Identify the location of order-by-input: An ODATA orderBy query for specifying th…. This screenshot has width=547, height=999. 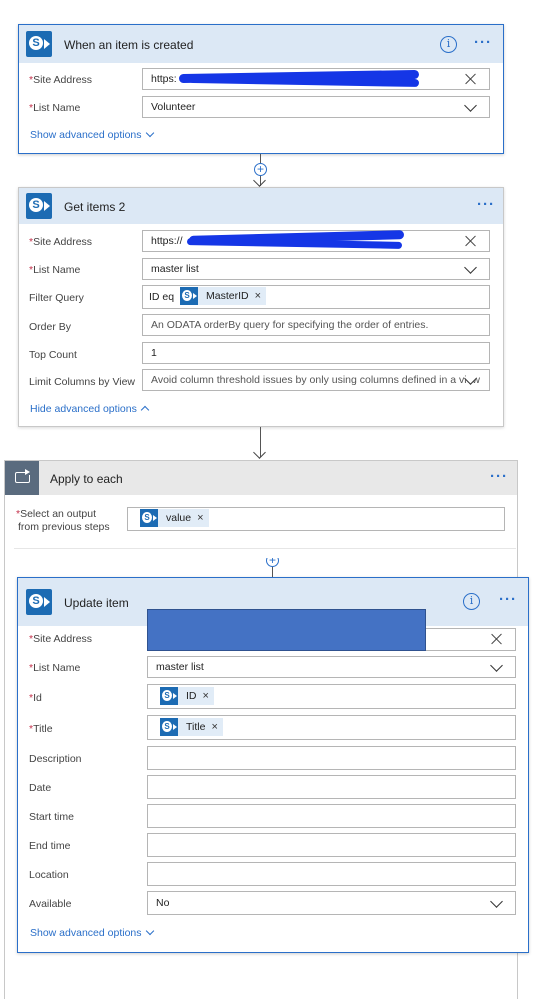
(316, 325).